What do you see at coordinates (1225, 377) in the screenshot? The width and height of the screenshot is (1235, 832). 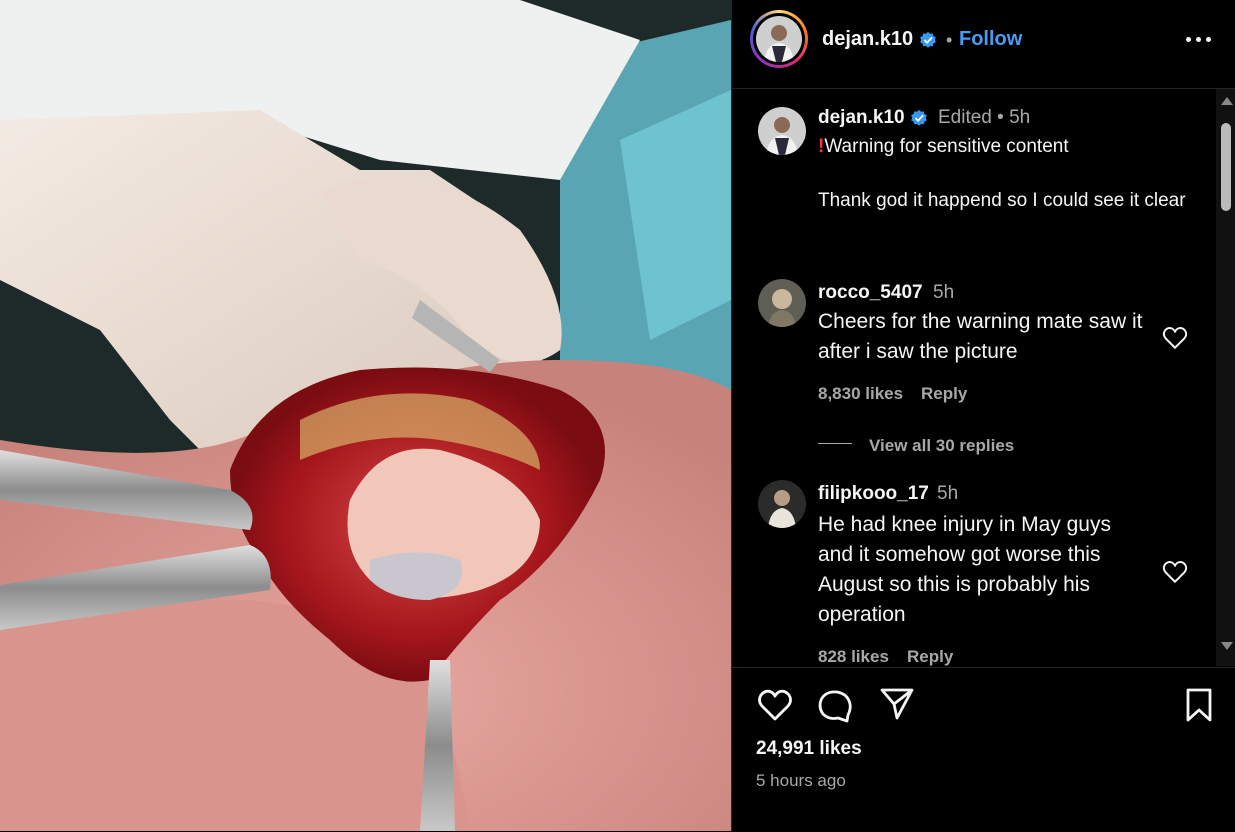 I see `comments-scrollbar` at bounding box center [1225, 377].